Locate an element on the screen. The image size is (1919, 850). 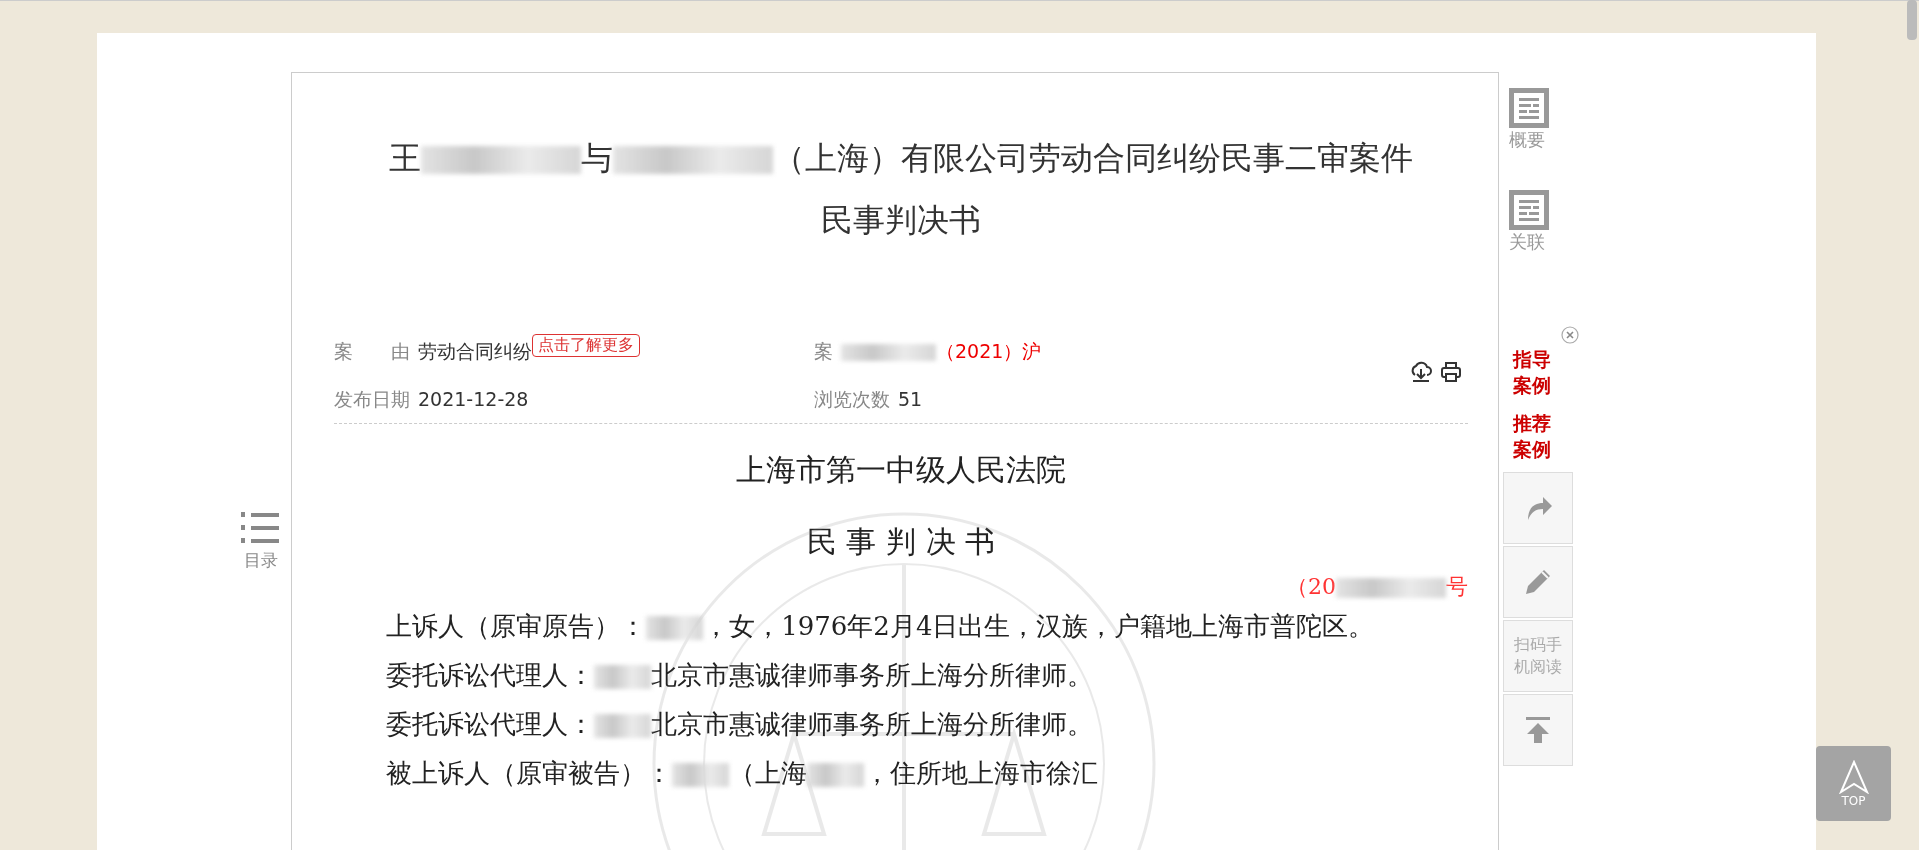
arrow-outline-icon is located at coordinates (1853, 776).